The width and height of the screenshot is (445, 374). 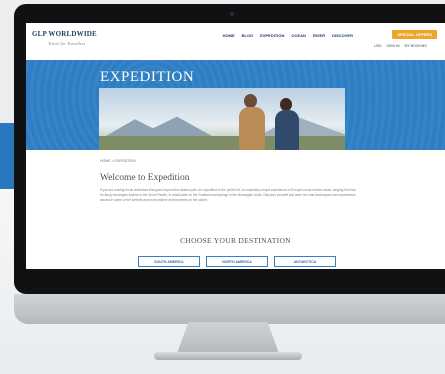 I want to click on destination-button-antarctica: ANTARCTICA, so click(x=305, y=261).